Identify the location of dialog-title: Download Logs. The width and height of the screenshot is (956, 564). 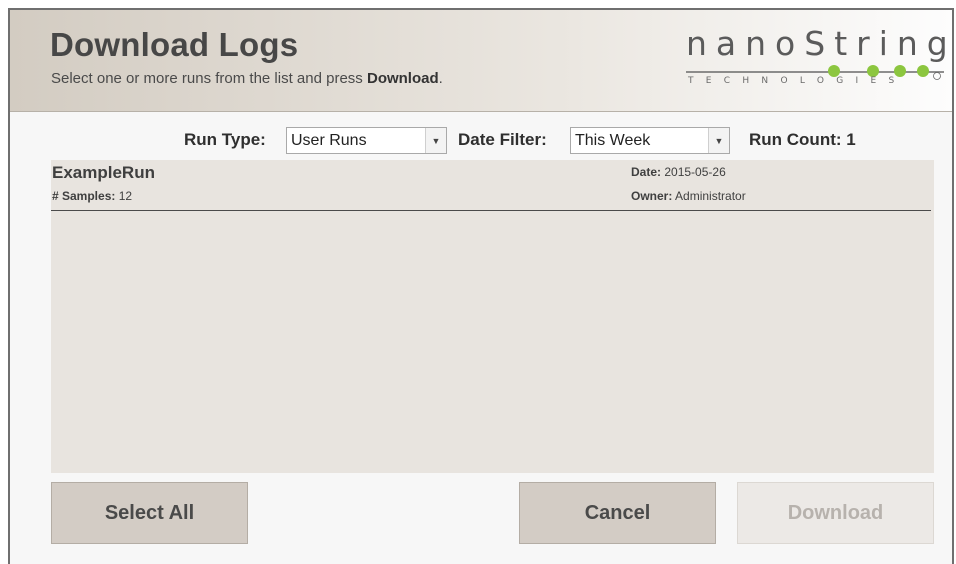
(174, 44).